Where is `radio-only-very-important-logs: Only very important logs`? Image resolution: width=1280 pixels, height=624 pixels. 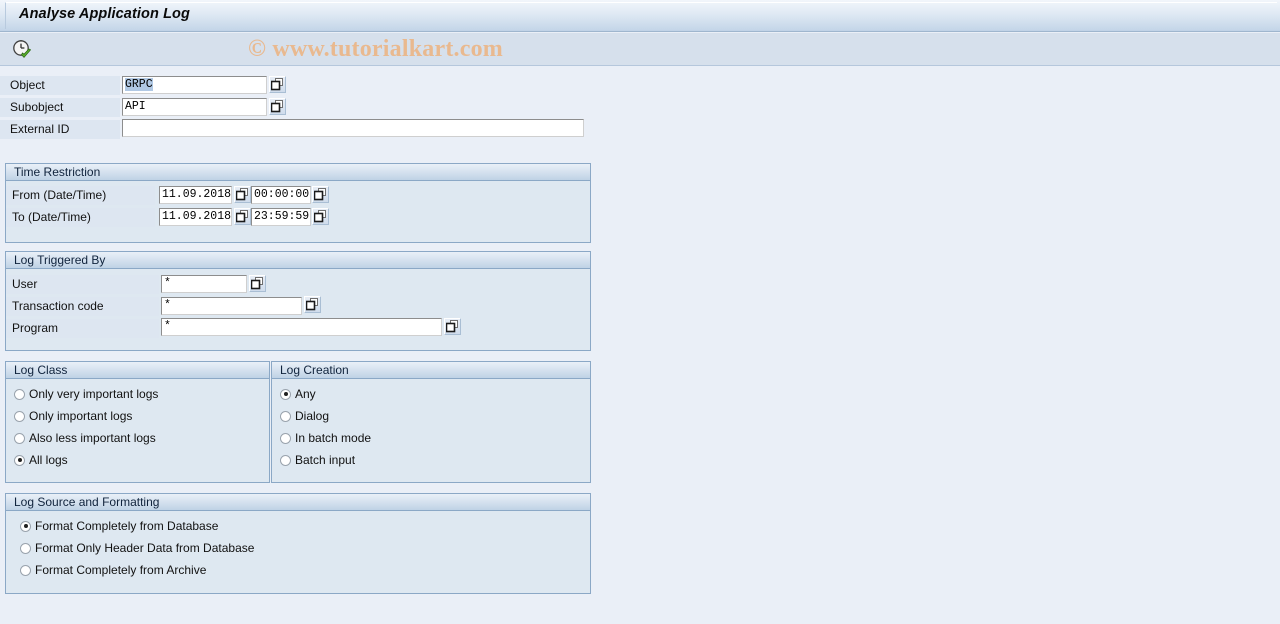
radio-only-very-important-logs: Only very important logs is located at coordinates (86, 394).